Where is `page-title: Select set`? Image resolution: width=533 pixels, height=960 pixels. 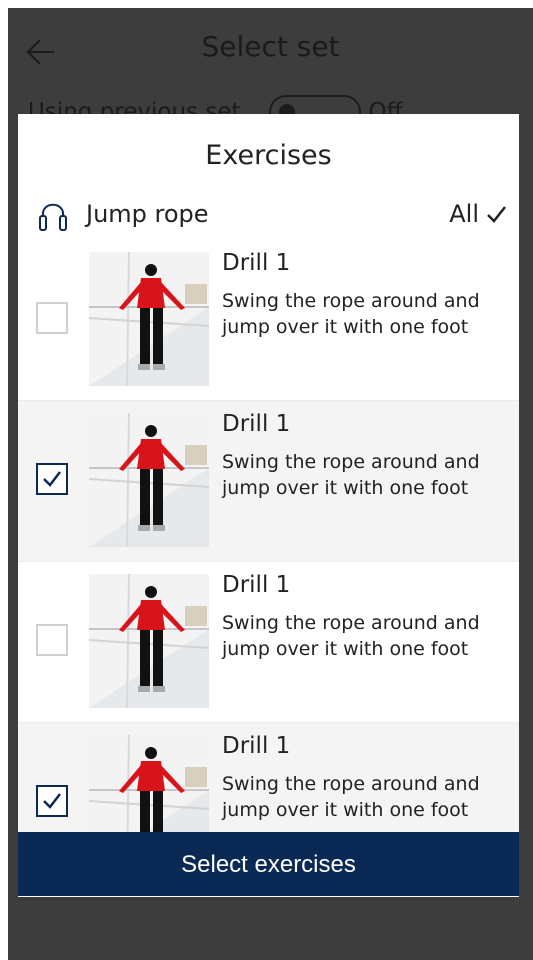 page-title: Select set is located at coordinates (270, 46).